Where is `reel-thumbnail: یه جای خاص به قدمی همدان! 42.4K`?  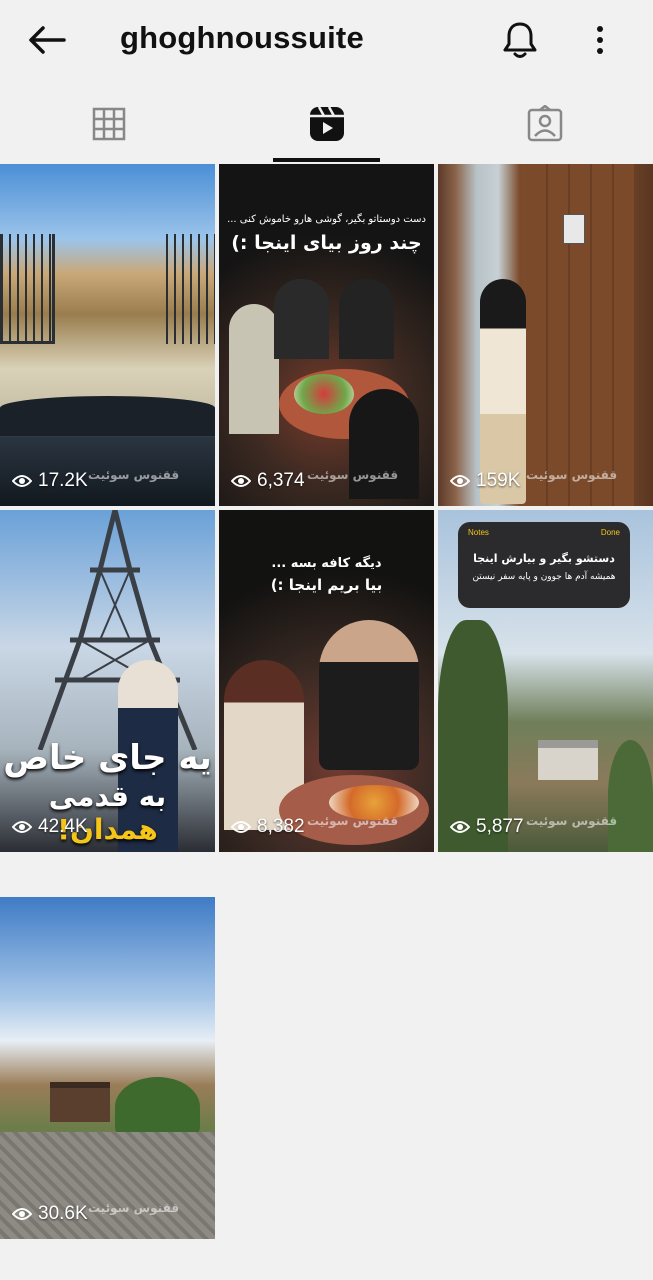 reel-thumbnail: یه جای خاص به قدمی همدان! 42.4K is located at coordinates (107, 681).